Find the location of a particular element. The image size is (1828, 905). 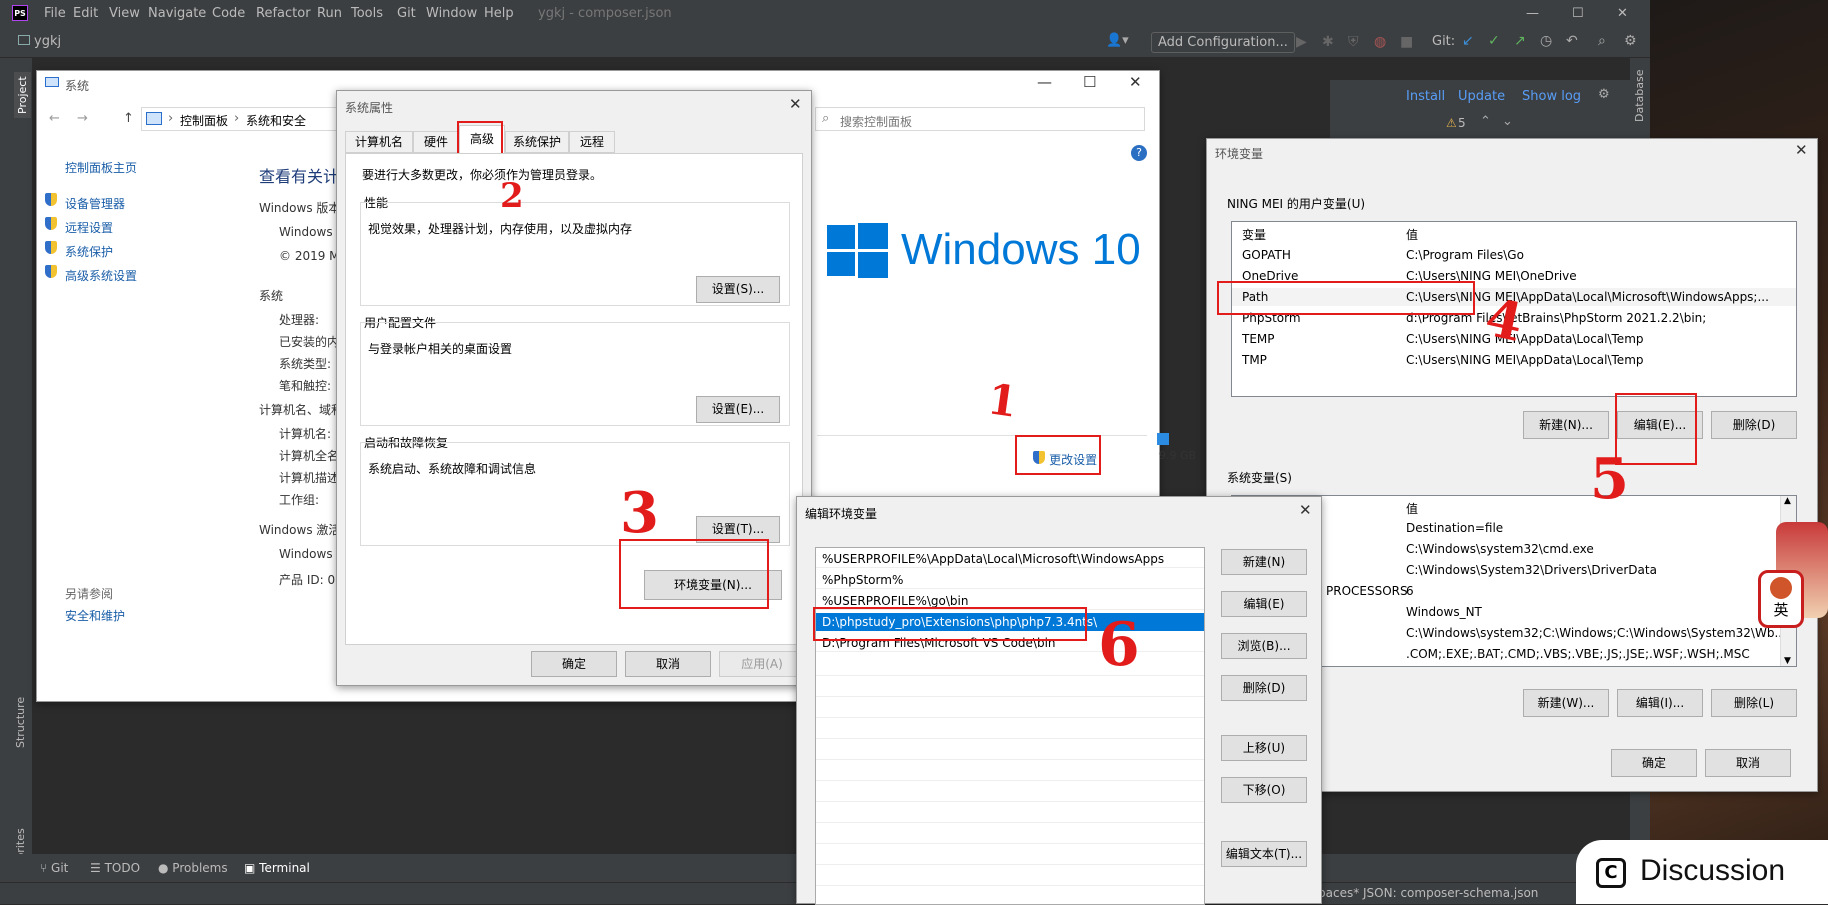

copyright: © 2019 M is located at coordinates (309, 256).